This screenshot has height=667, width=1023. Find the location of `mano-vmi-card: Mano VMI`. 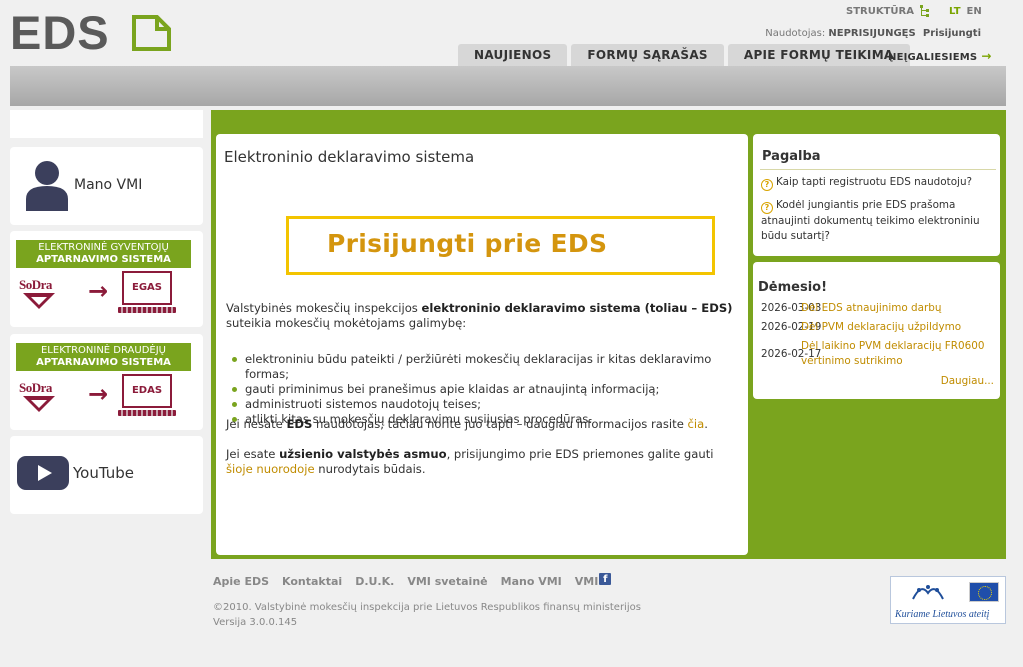

mano-vmi-card: Mano VMI is located at coordinates (106, 186).